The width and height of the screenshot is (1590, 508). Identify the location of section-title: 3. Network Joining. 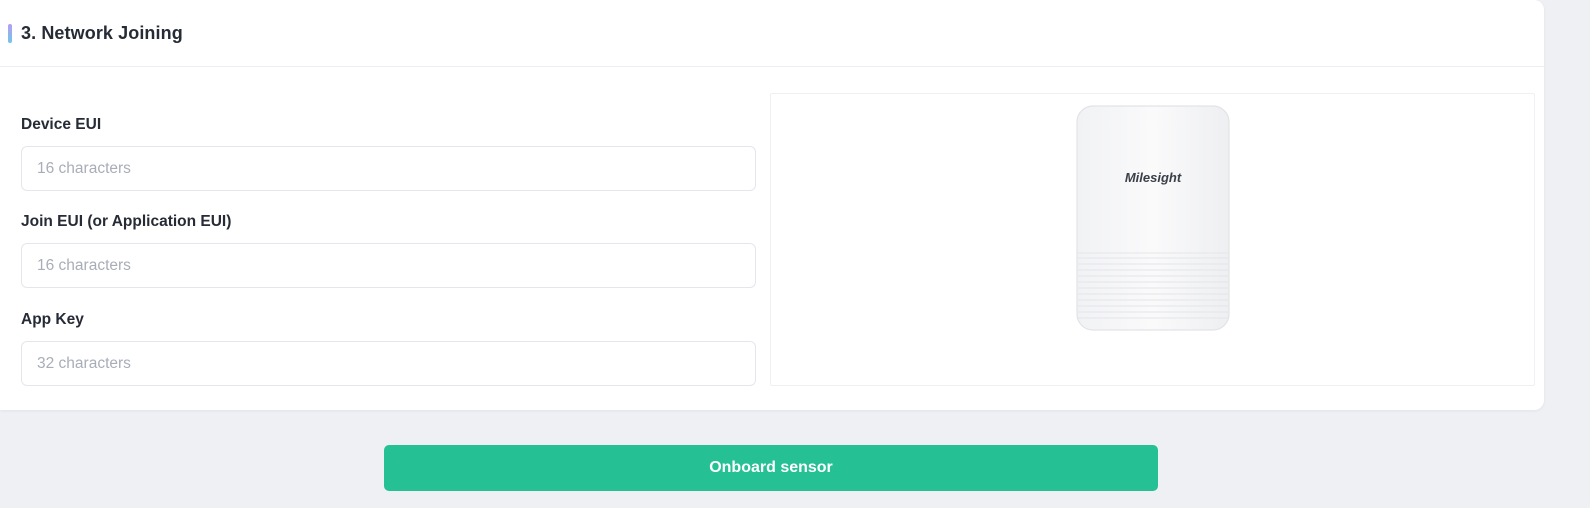
(102, 32).